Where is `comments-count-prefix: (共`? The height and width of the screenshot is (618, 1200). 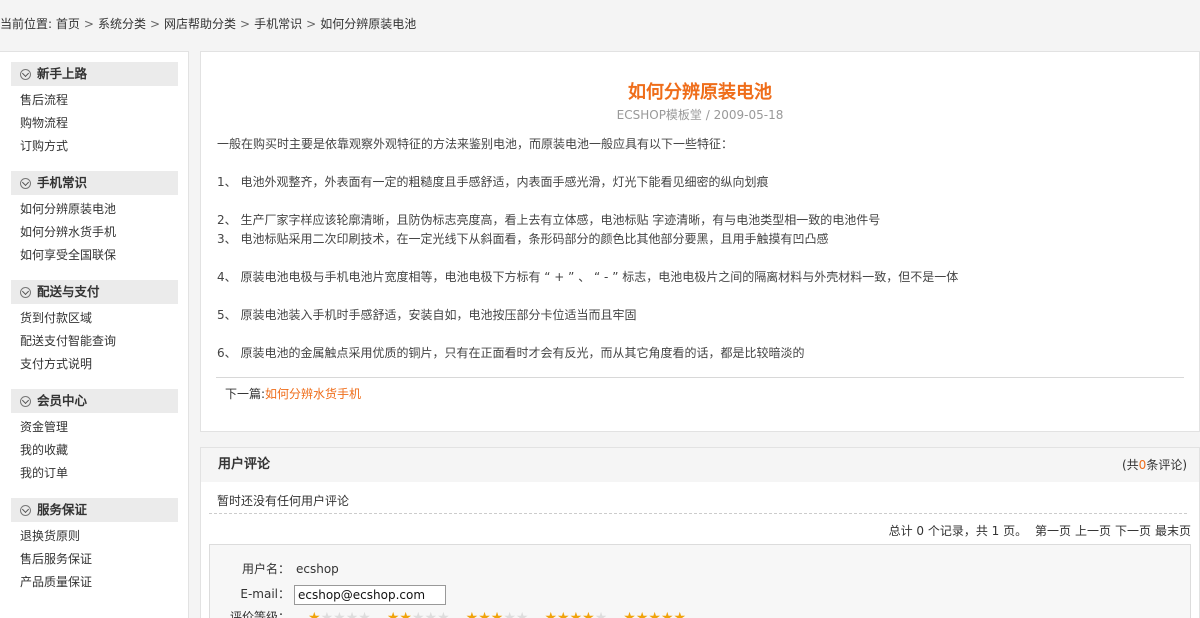 comments-count-prefix: (共 is located at coordinates (1130, 465).